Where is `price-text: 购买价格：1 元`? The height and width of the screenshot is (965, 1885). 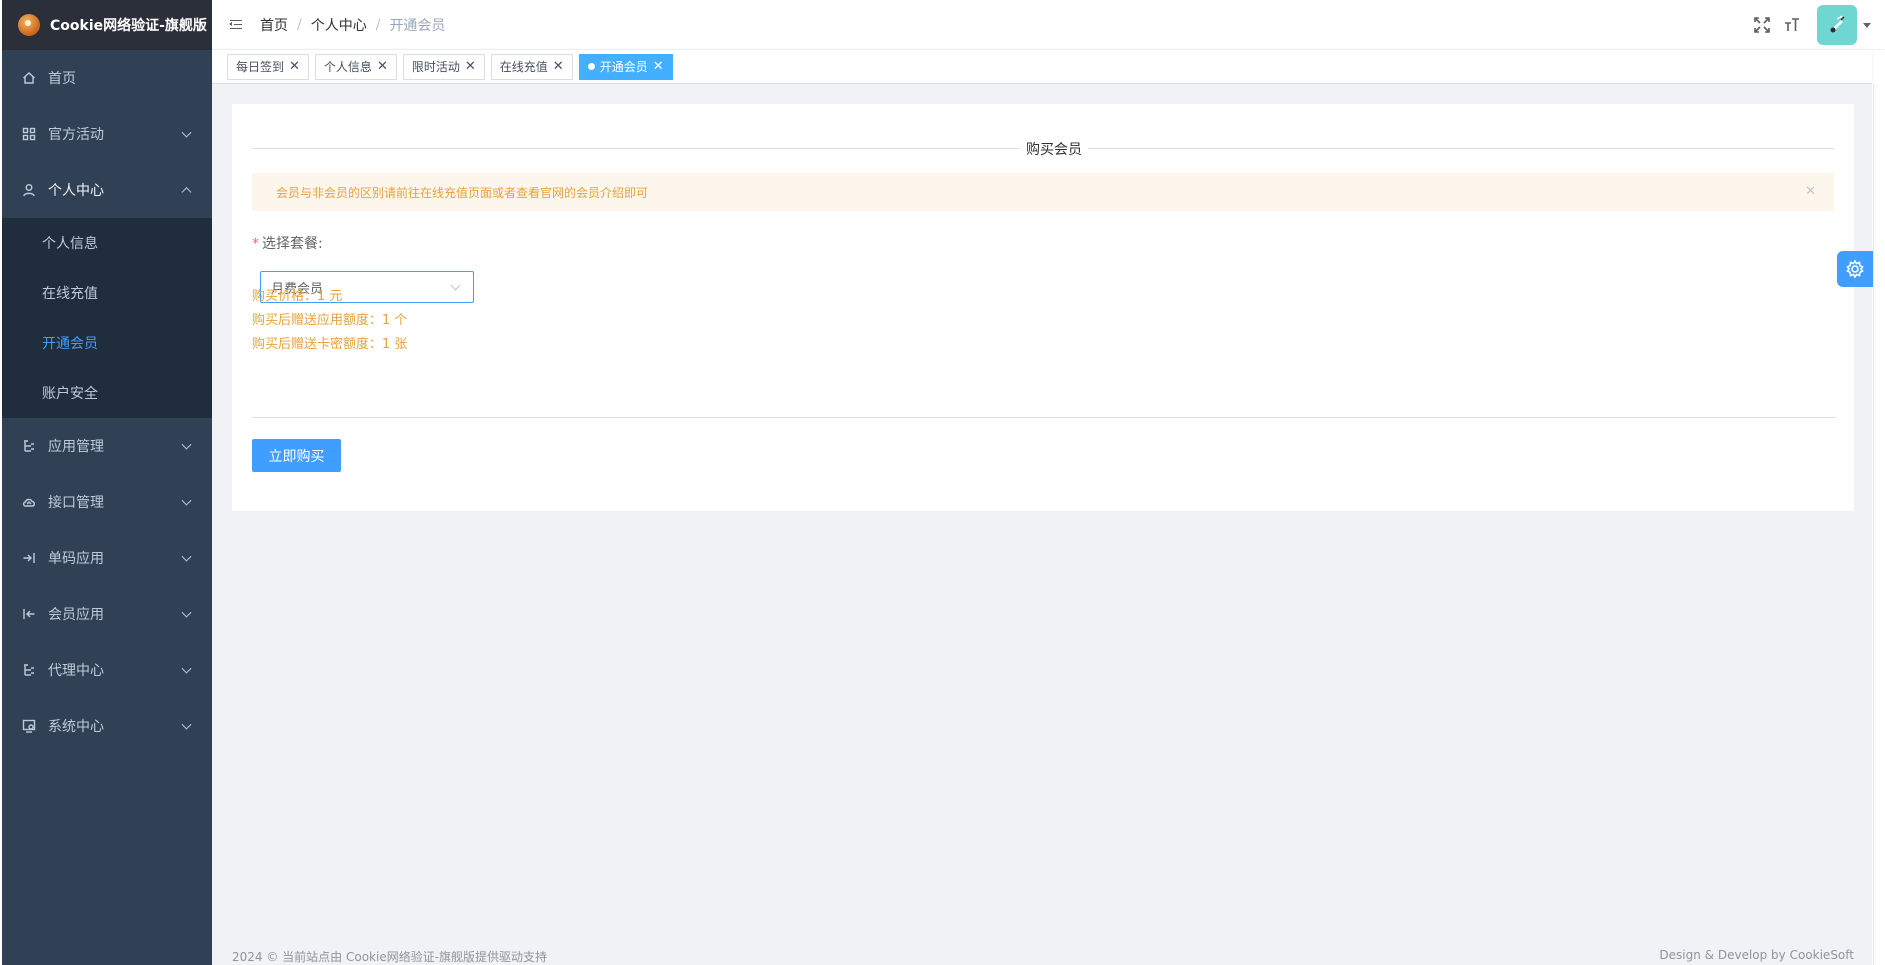 price-text: 购买价格：1 元 is located at coordinates (297, 296).